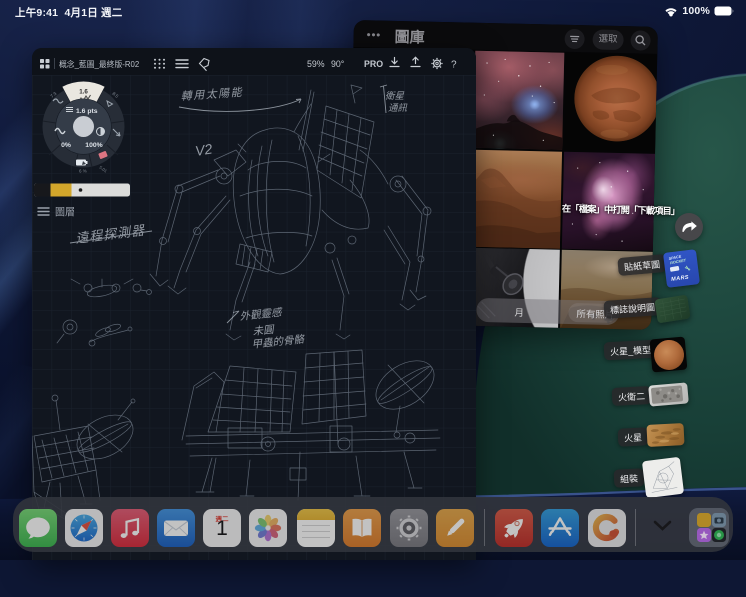 Image resolution: width=746 pixels, height=597 pixels. I want to click on svg-text: 通訊, so click(398, 108).